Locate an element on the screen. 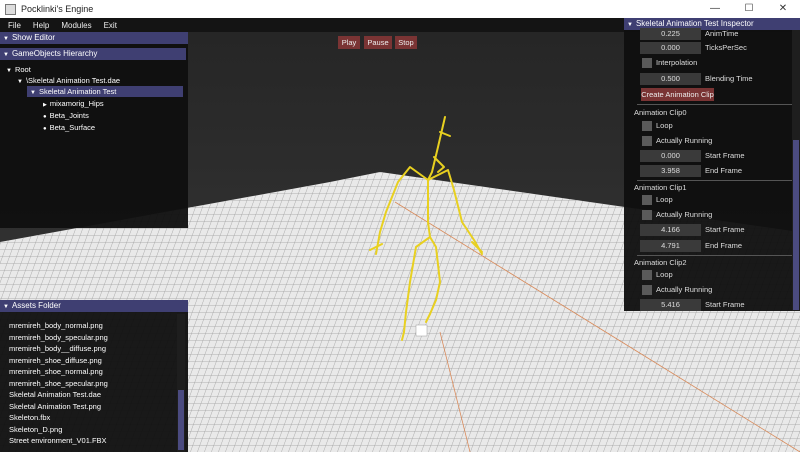  minimize-icon: — is located at coordinates (715, 9).